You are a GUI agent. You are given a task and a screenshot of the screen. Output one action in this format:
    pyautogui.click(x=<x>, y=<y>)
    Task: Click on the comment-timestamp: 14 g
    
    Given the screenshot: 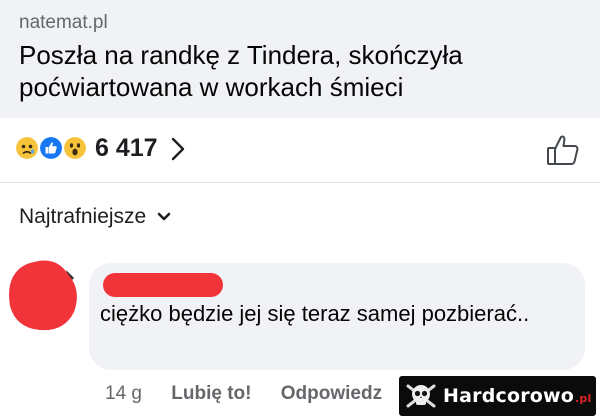 What is the action you would take?
    pyautogui.click(x=123, y=394)
    